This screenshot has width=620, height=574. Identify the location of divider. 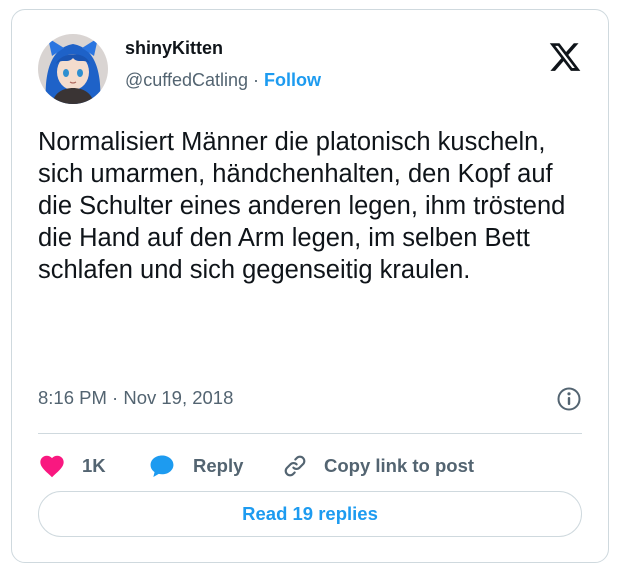
(310, 433).